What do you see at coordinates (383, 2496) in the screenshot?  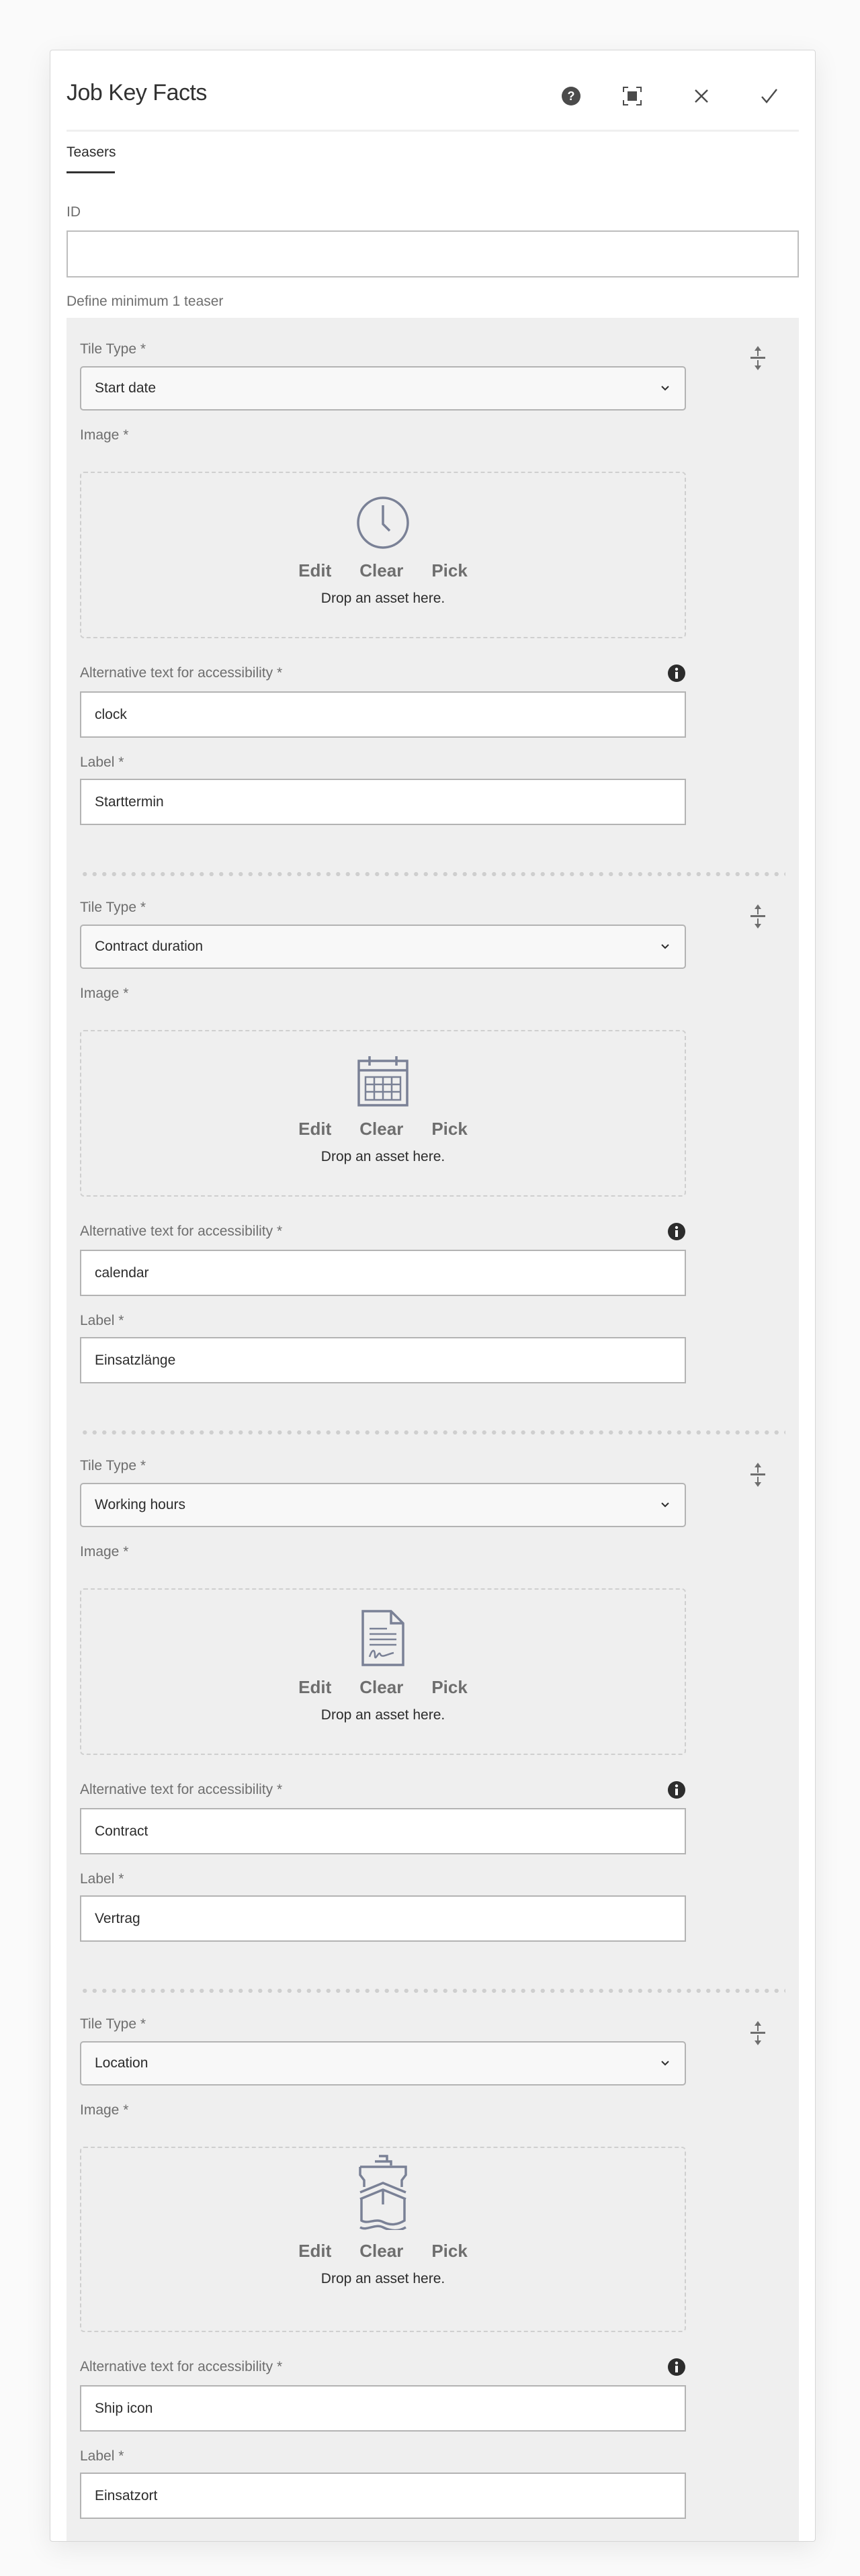 I see `label-input: Einsatzort` at bounding box center [383, 2496].